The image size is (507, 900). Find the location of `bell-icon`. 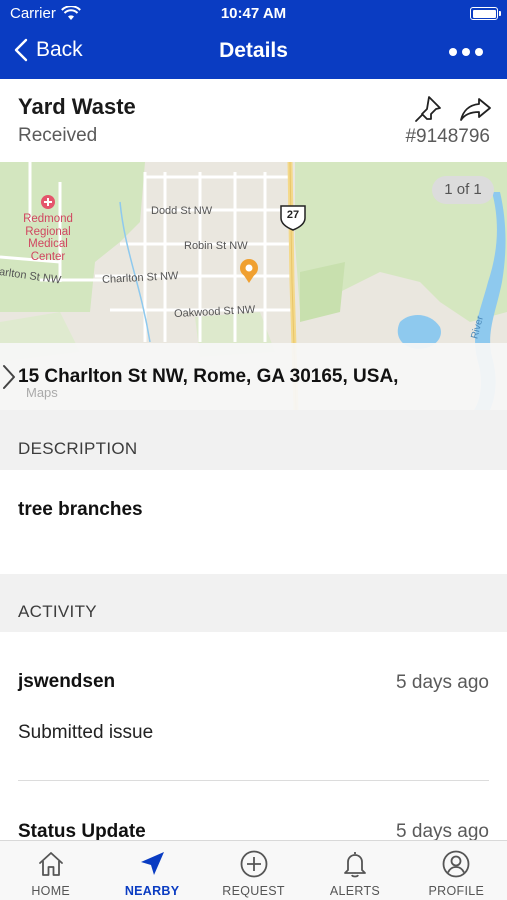

bell-icon is located at coordinates (355, 865).